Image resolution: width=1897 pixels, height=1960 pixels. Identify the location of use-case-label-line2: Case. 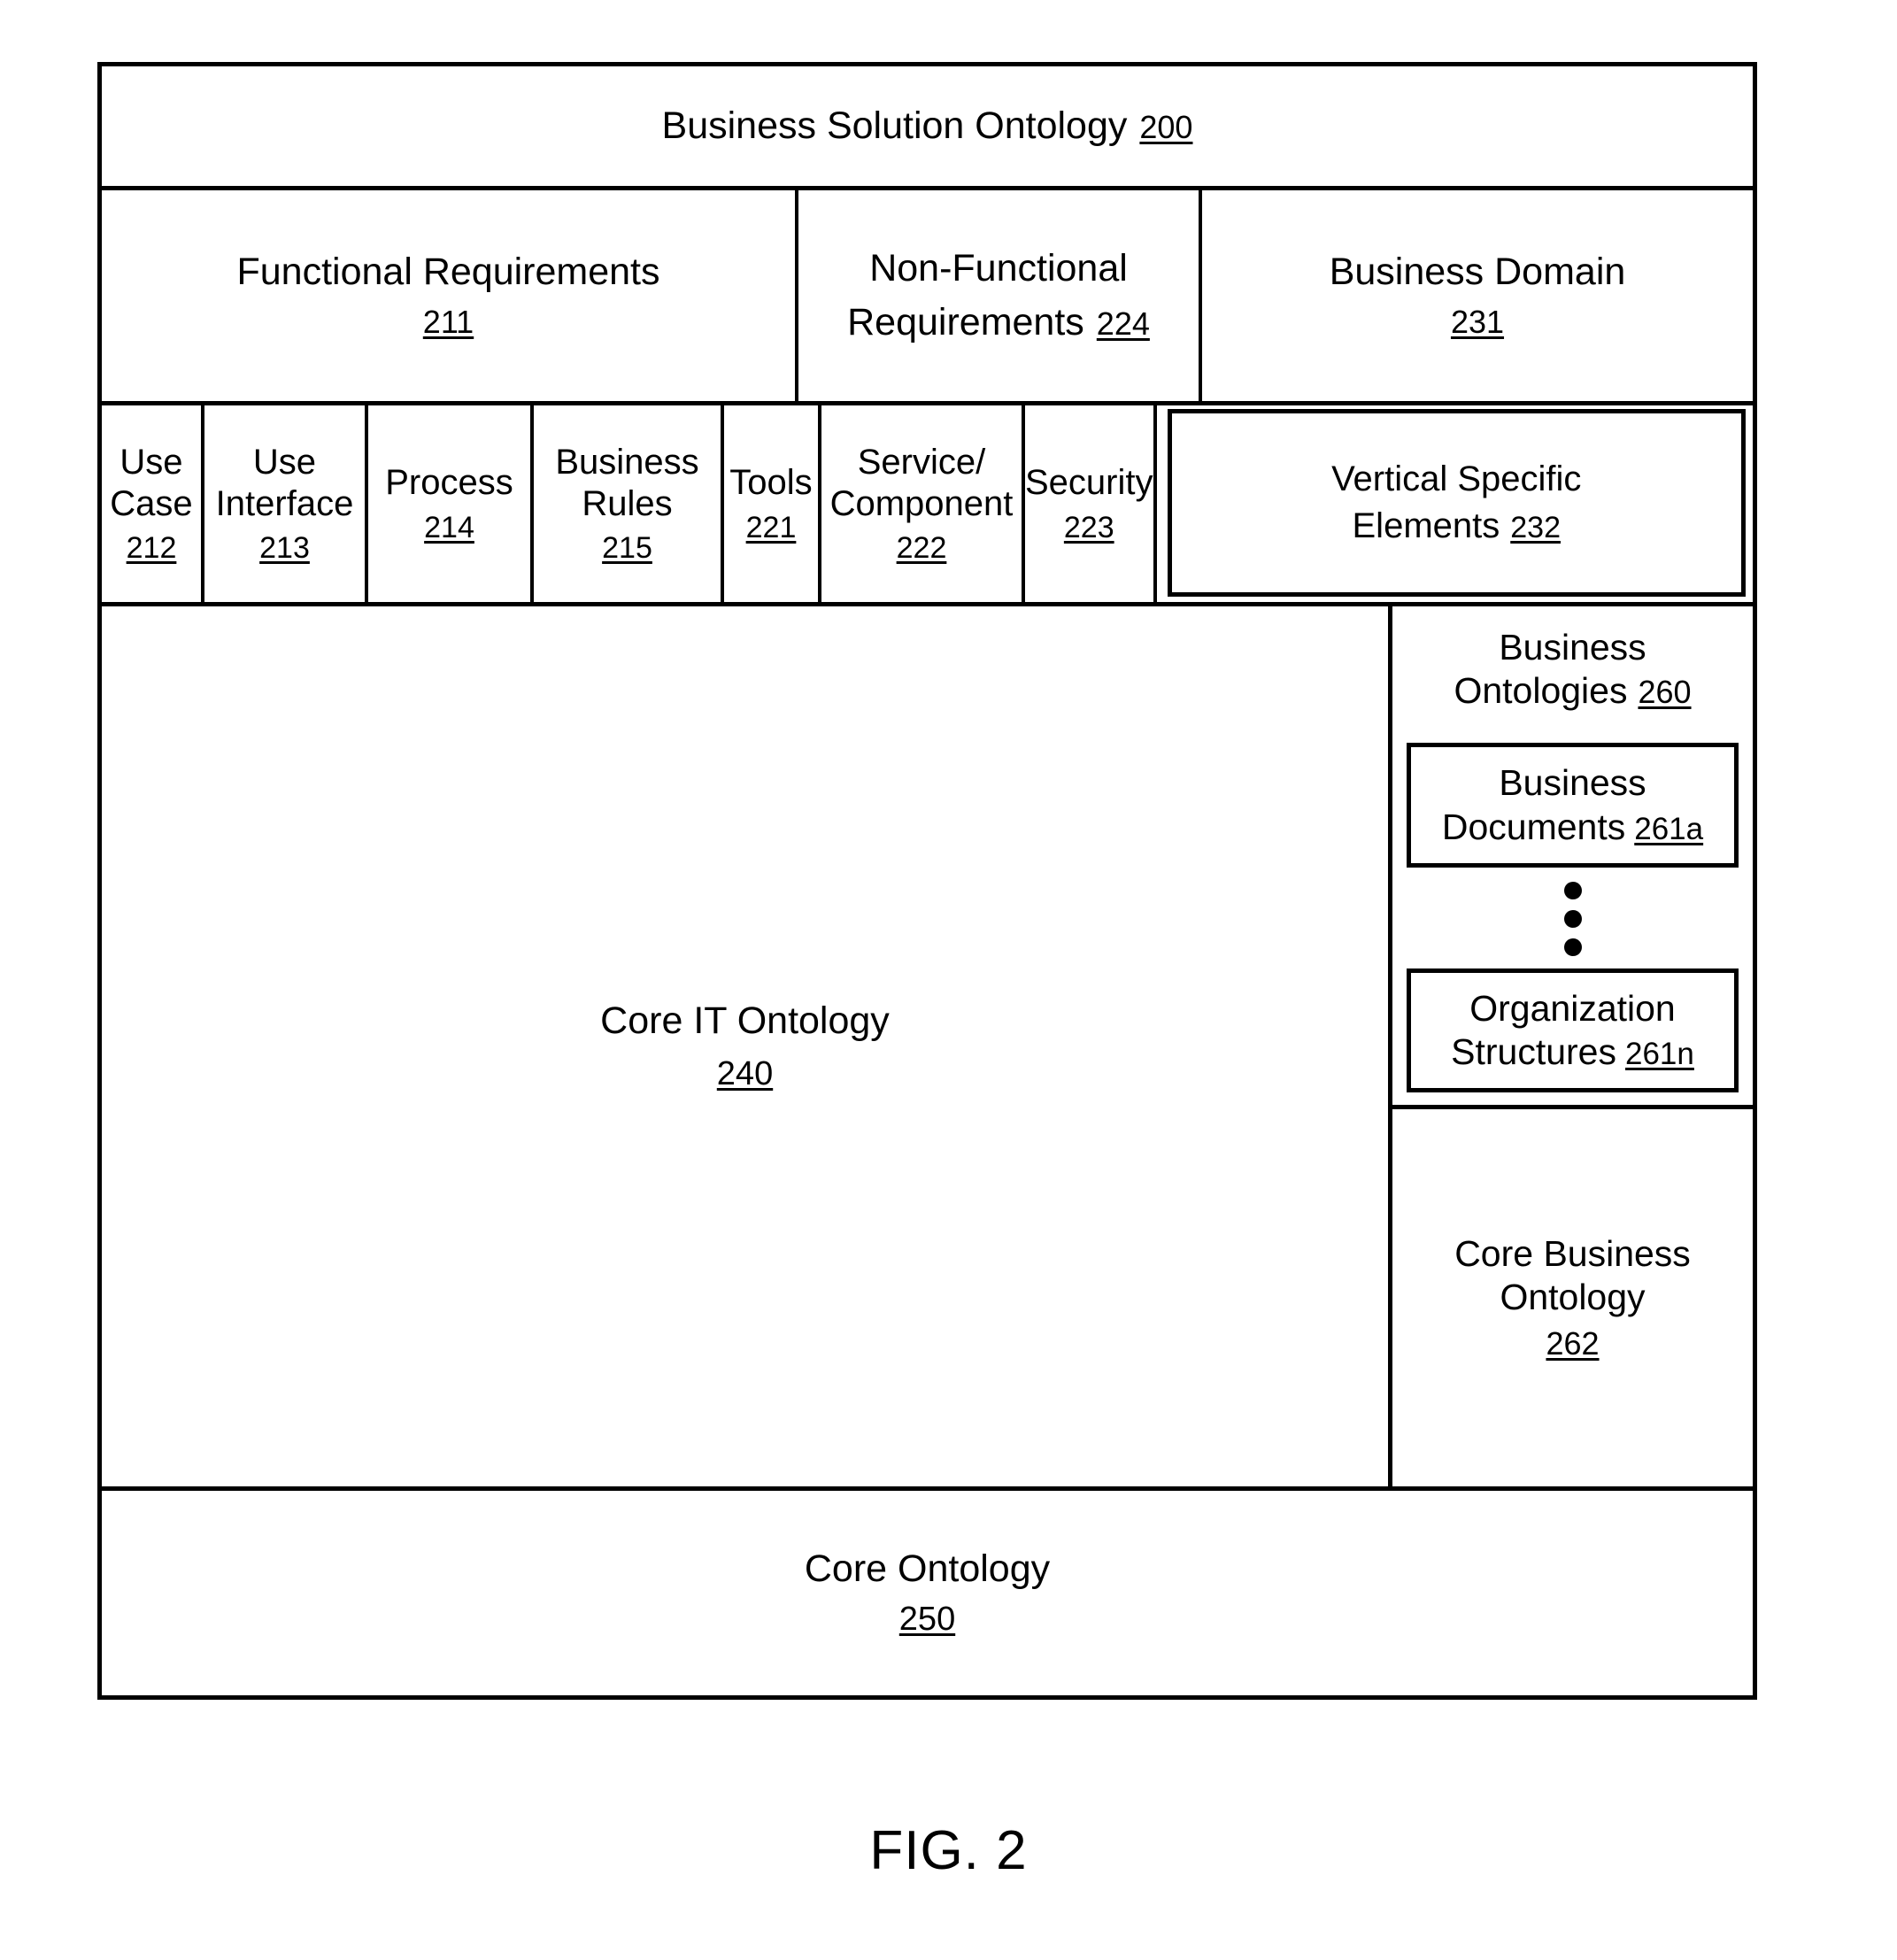
(152, 503).